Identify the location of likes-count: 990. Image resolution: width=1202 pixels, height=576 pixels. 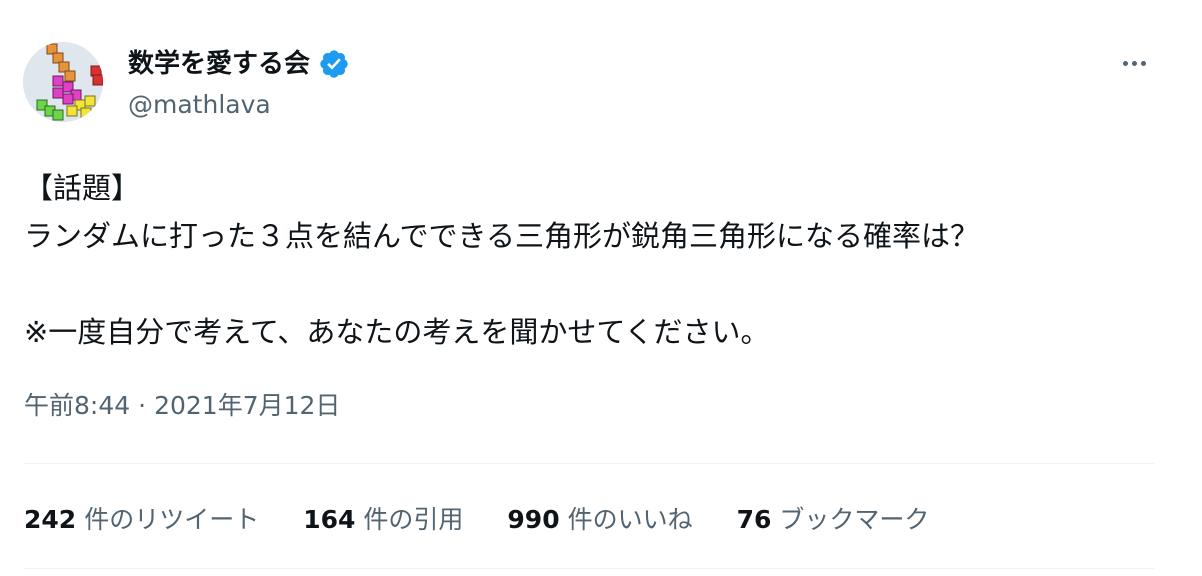
(533, 519).